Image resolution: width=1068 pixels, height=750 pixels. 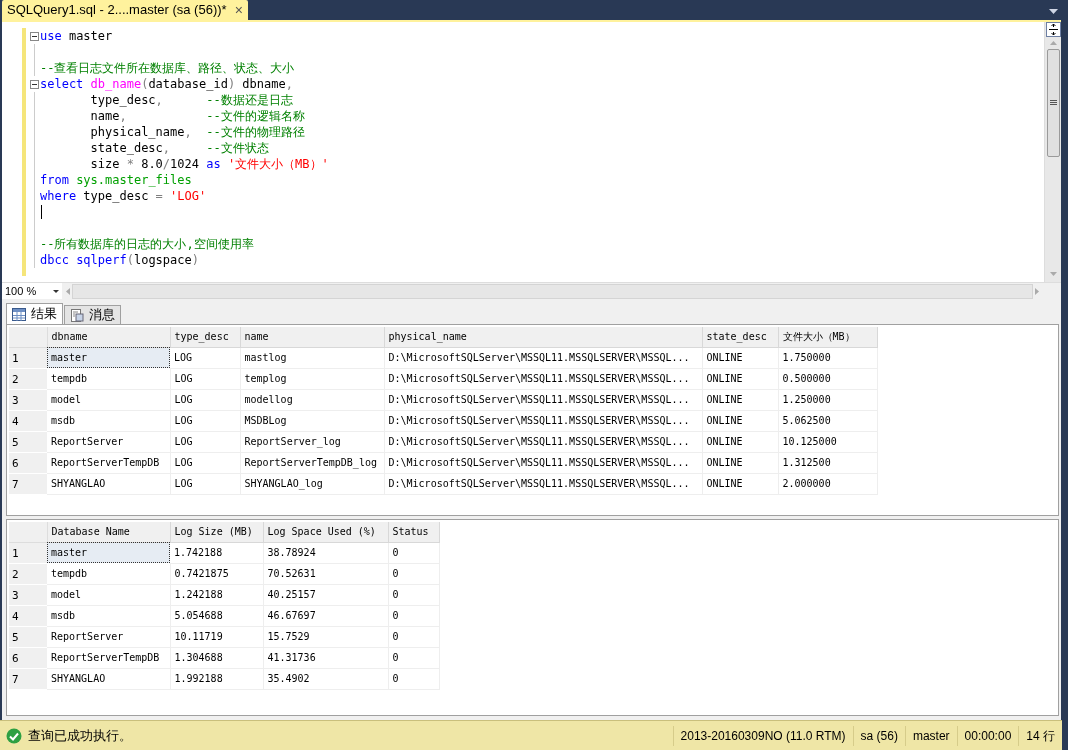 What do you see at coordinates (92, 314) in the screenshot?
I see `result-tab: 消息` at bounding box center [92, 314].